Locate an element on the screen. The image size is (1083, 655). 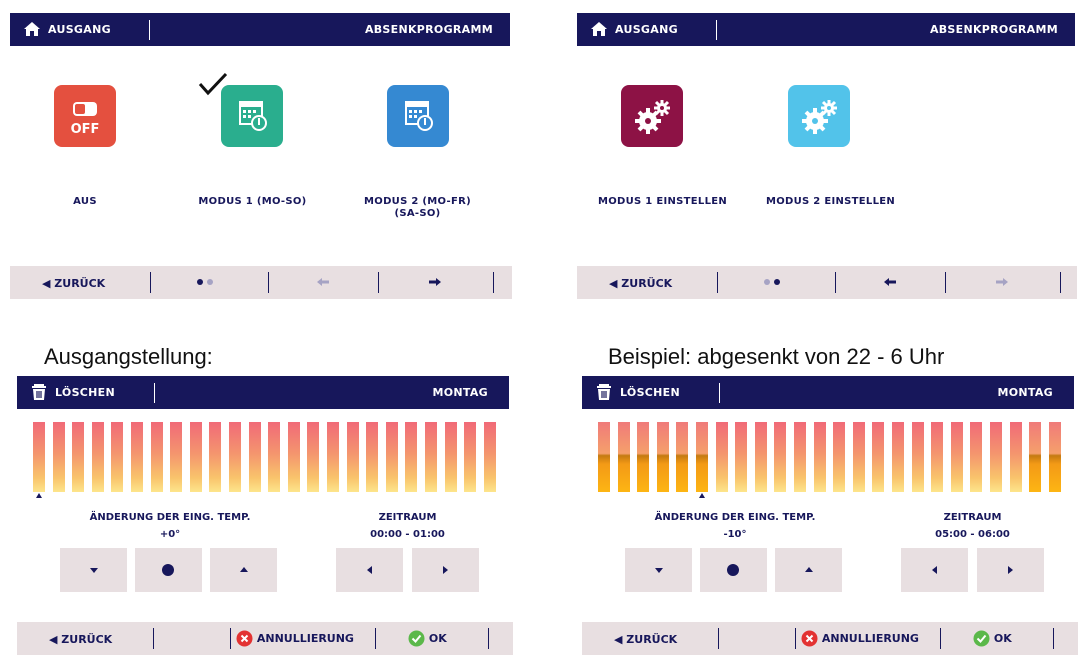
hour-bars is located at coordinates (270, 457).